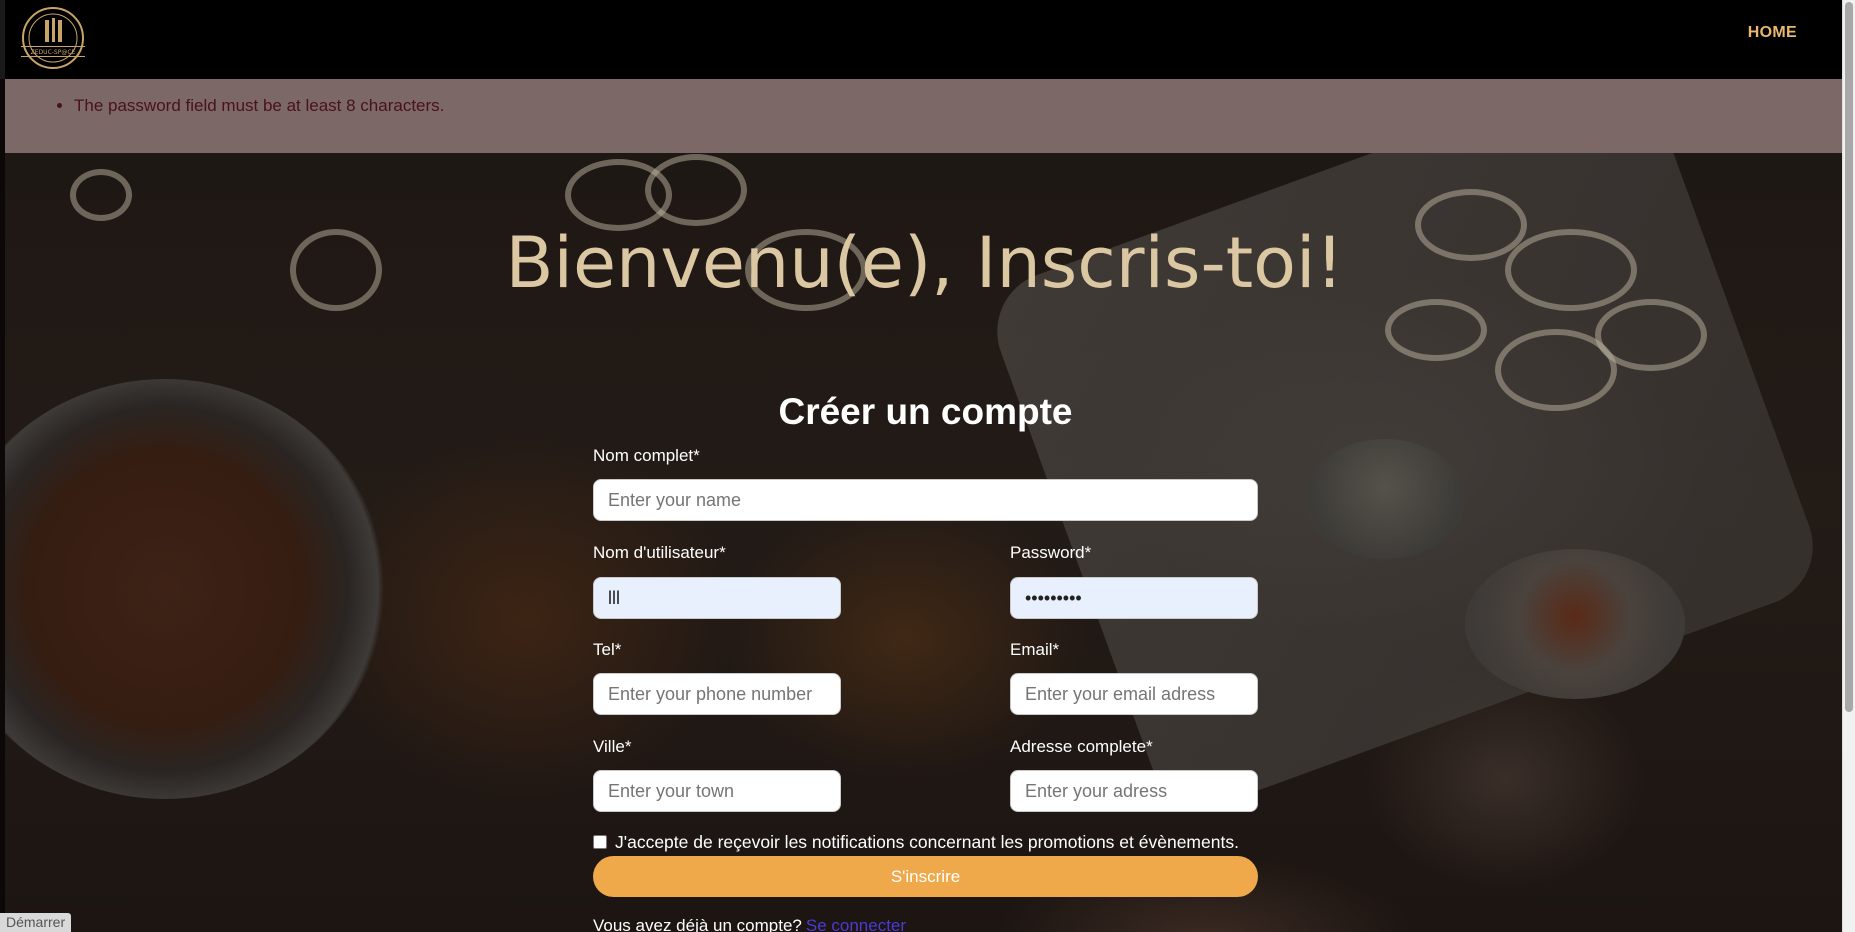 The width and height of the screenshot is (1855, 932). What do you see at coordinates (36, 922) in the screenshot?
I see `start-button: Démarrer` at bounding box center [36, 922].